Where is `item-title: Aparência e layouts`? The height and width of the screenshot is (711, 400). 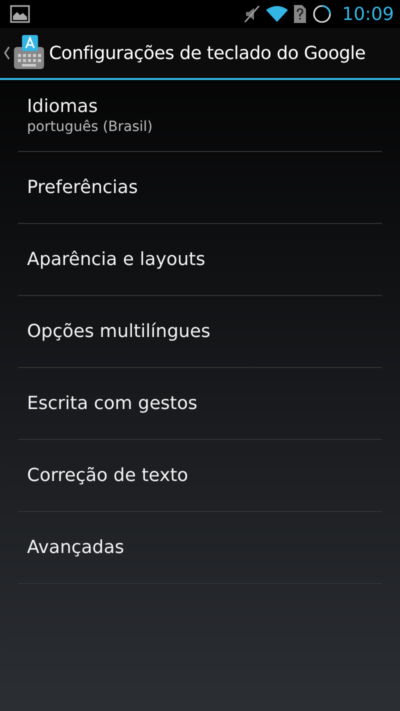 item-title: Aparência e layouts is located at coordinates (116, 259).